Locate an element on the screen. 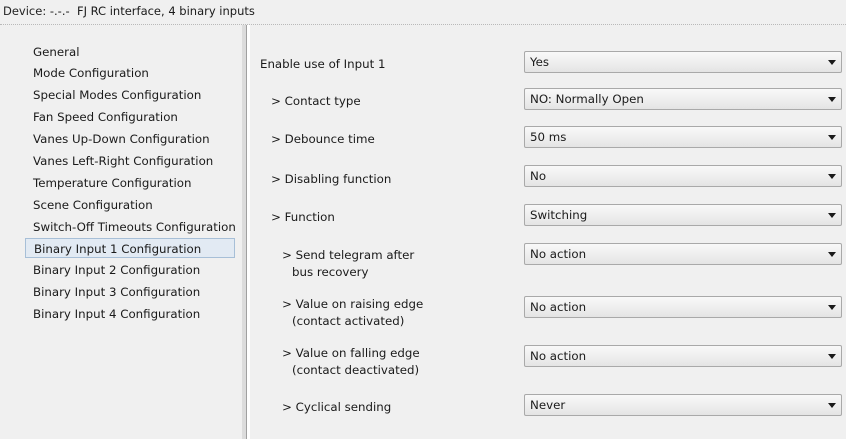  sidebar-item-general: General is located at coordinates (56, 52).